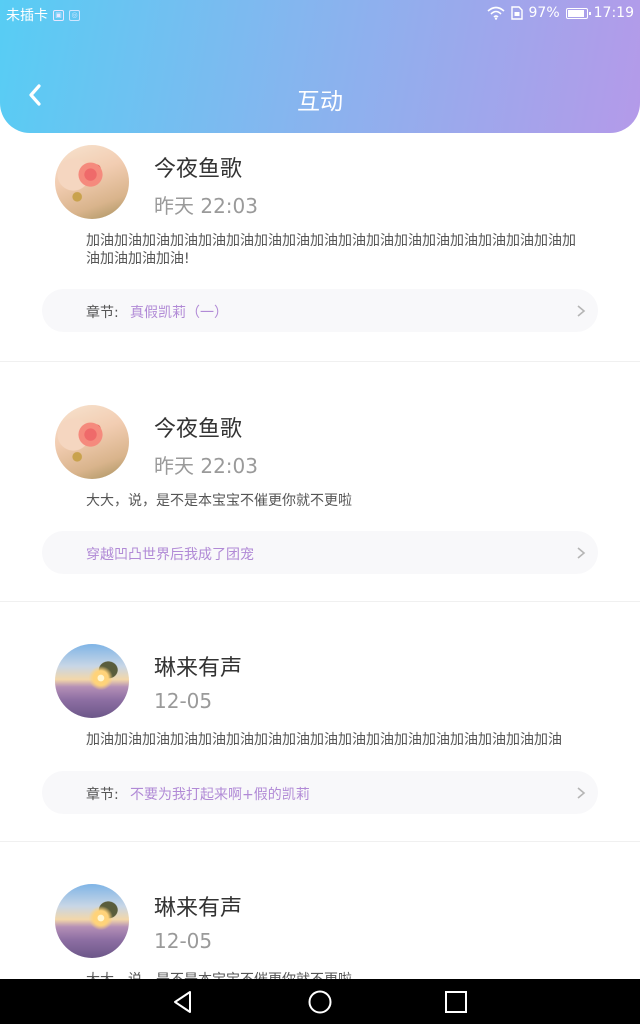 The height and width of the screenshot is (1024, 640). Describe the element at coordinates (220, 795) in the screenshot. I see `chapter-title: 不要为我打起来啊+假的凯莉` at that location.